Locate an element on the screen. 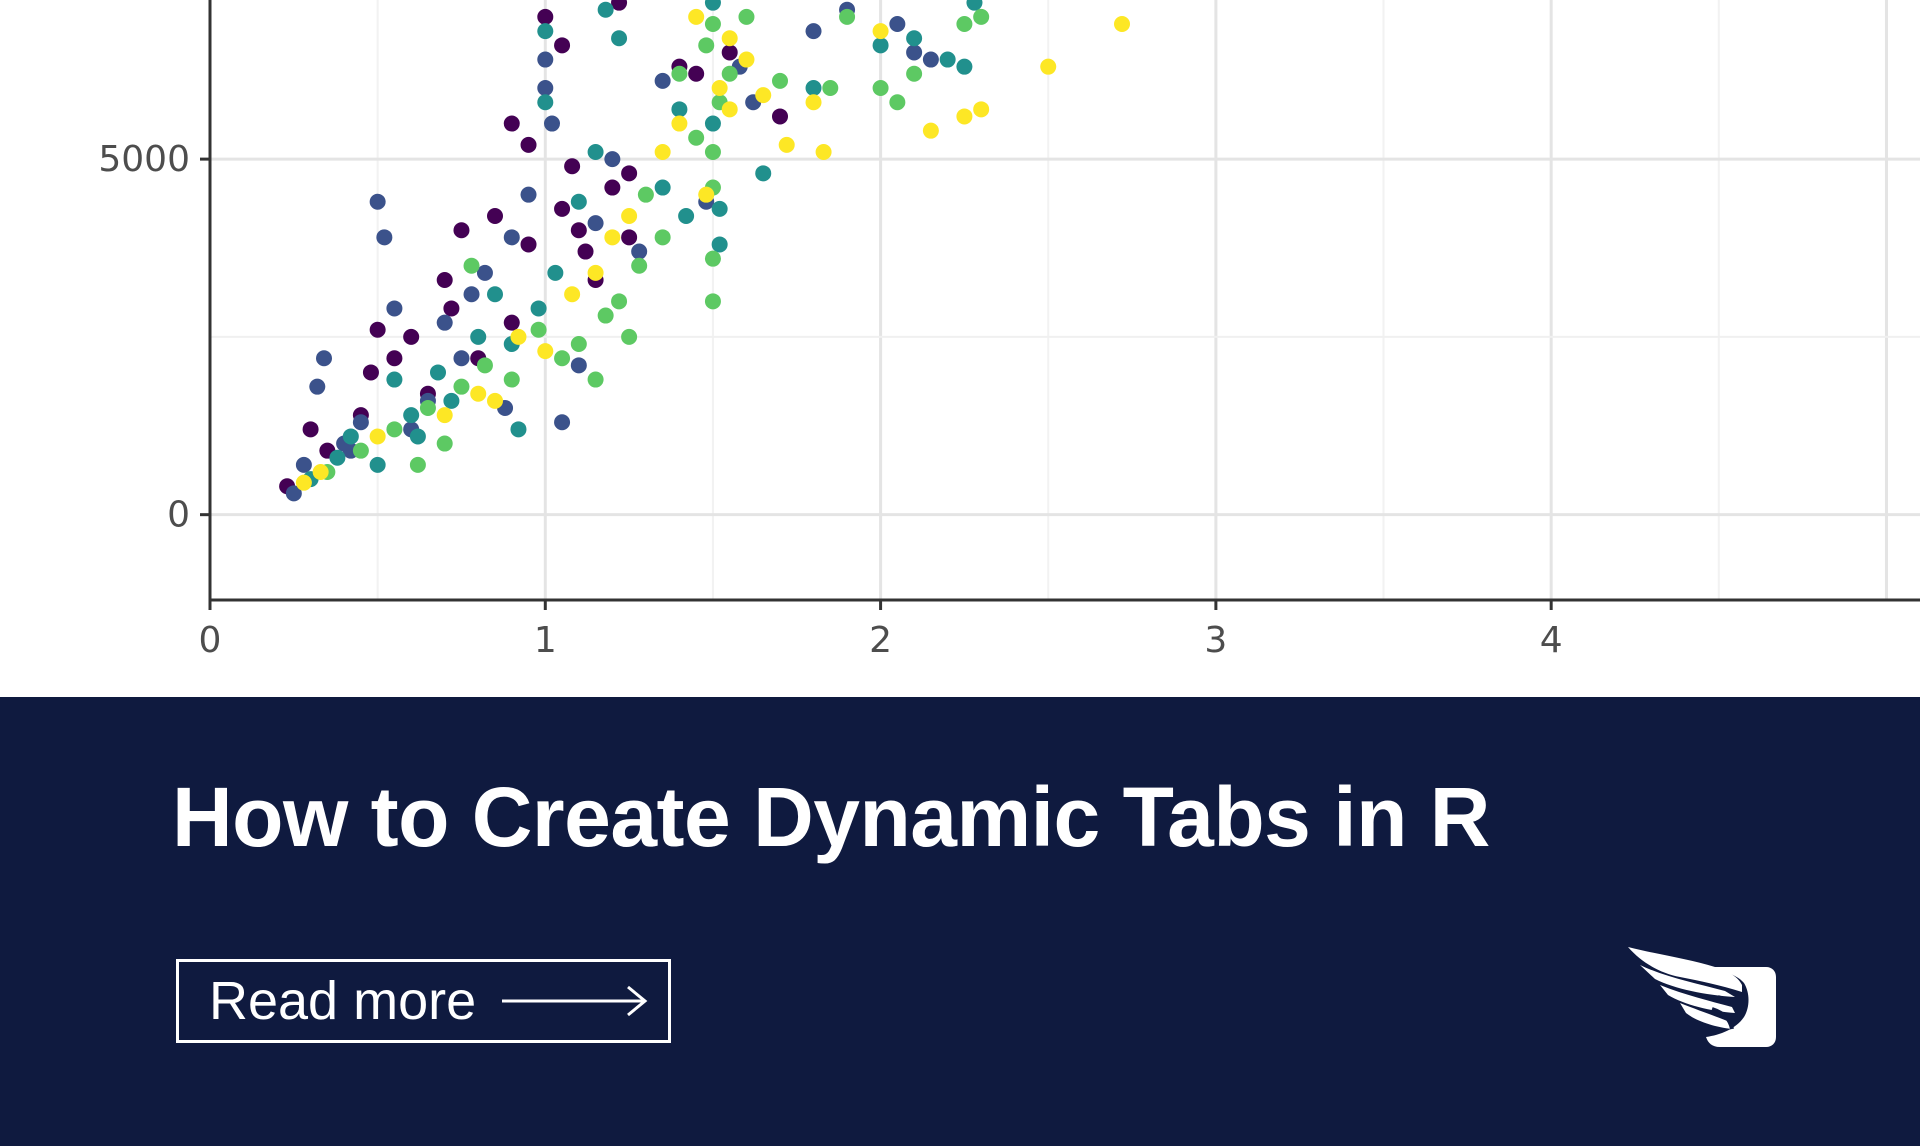 This screenshot has height=1146, width=1920. x-tick-label: 3 is located at coordinates (1215, 640).